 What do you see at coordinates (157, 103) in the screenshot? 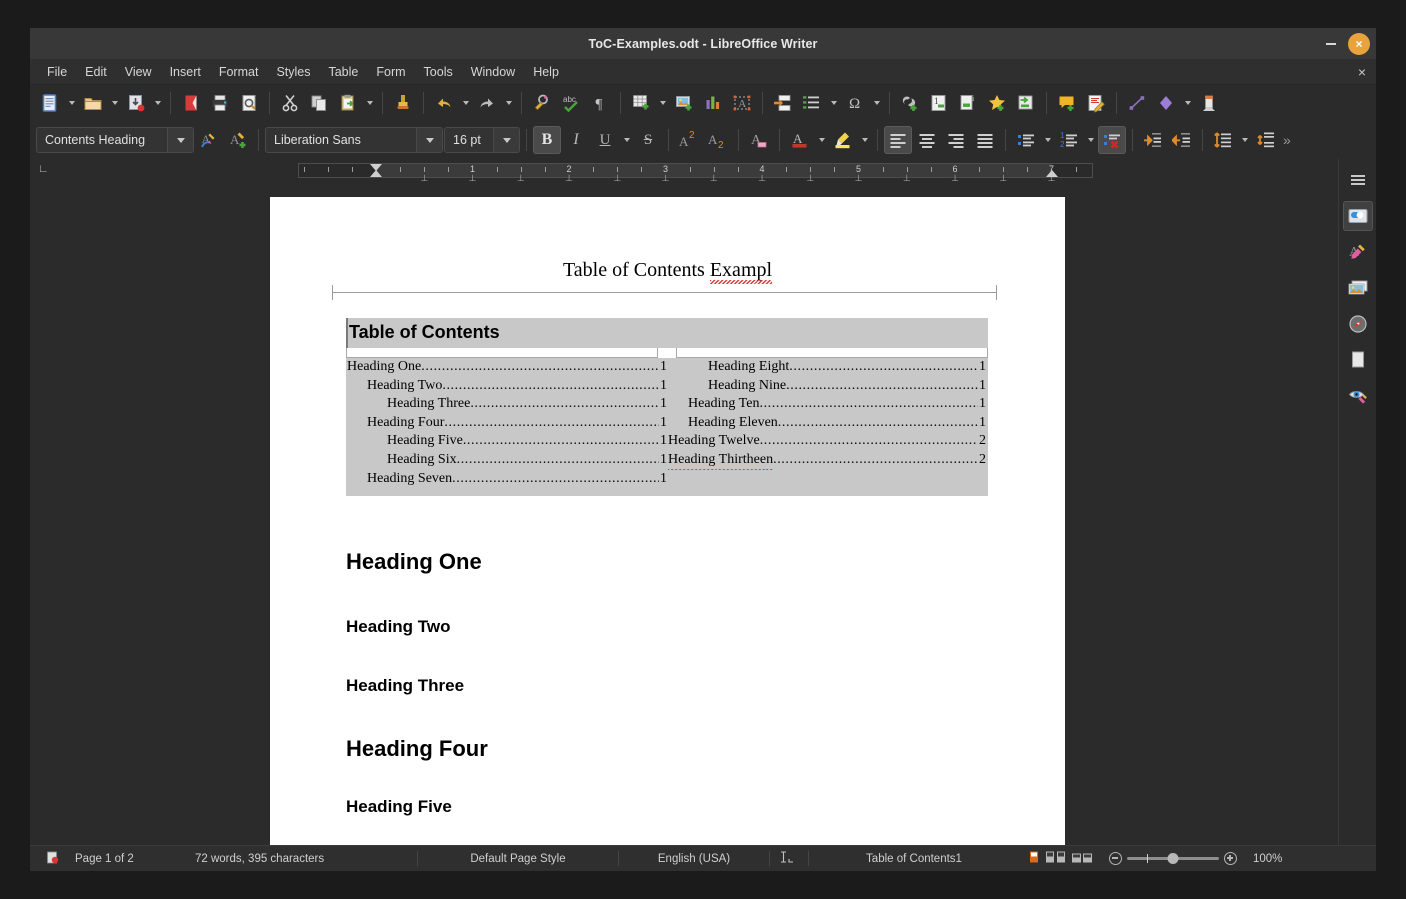
I see `save-dropdown` at bounding box center [157, 103].